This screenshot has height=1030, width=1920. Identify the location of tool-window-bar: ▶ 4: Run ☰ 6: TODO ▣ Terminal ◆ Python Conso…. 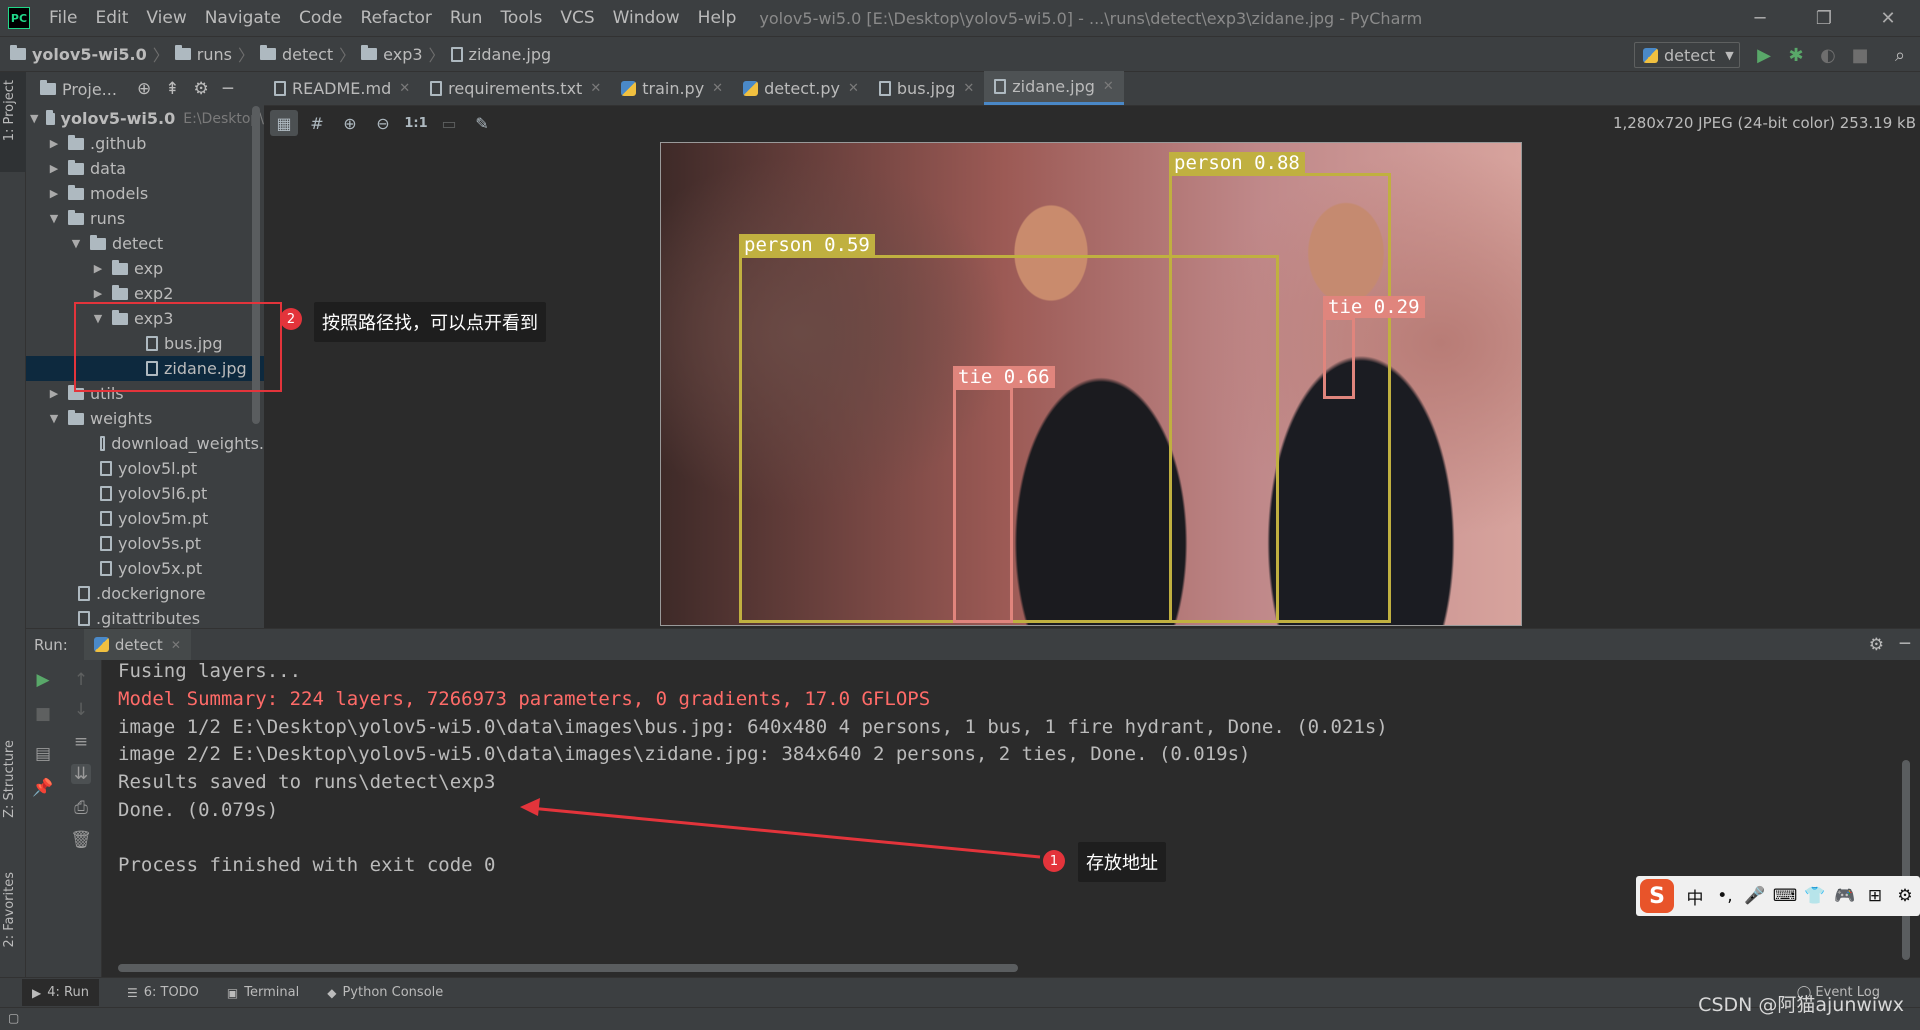
(960, 992).